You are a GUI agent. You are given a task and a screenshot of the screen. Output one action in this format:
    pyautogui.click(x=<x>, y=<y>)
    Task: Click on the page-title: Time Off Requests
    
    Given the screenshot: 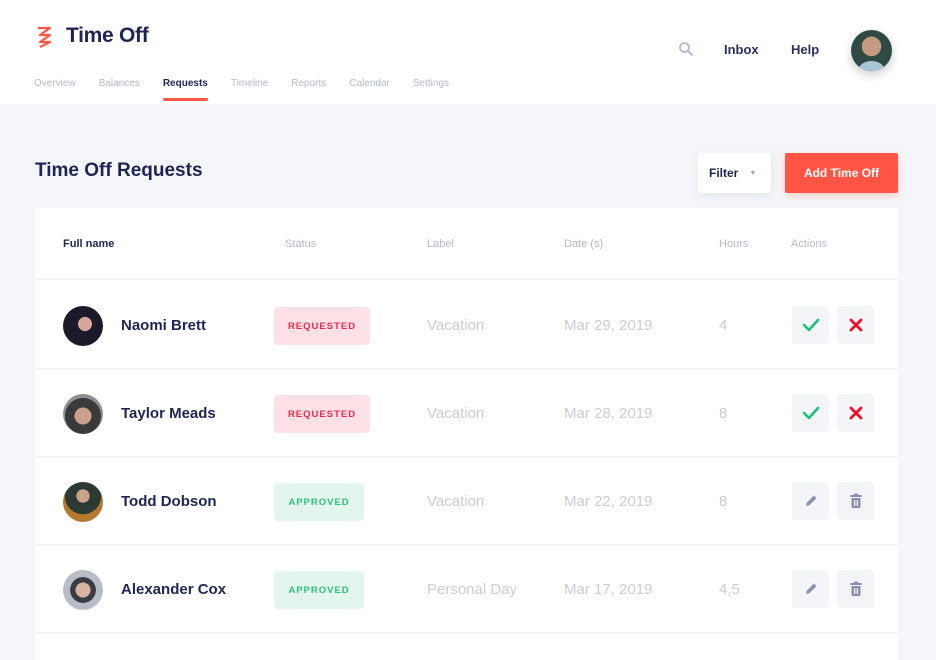 What is the action you would take?
    pyautogui.click(x=119, y=170)
    